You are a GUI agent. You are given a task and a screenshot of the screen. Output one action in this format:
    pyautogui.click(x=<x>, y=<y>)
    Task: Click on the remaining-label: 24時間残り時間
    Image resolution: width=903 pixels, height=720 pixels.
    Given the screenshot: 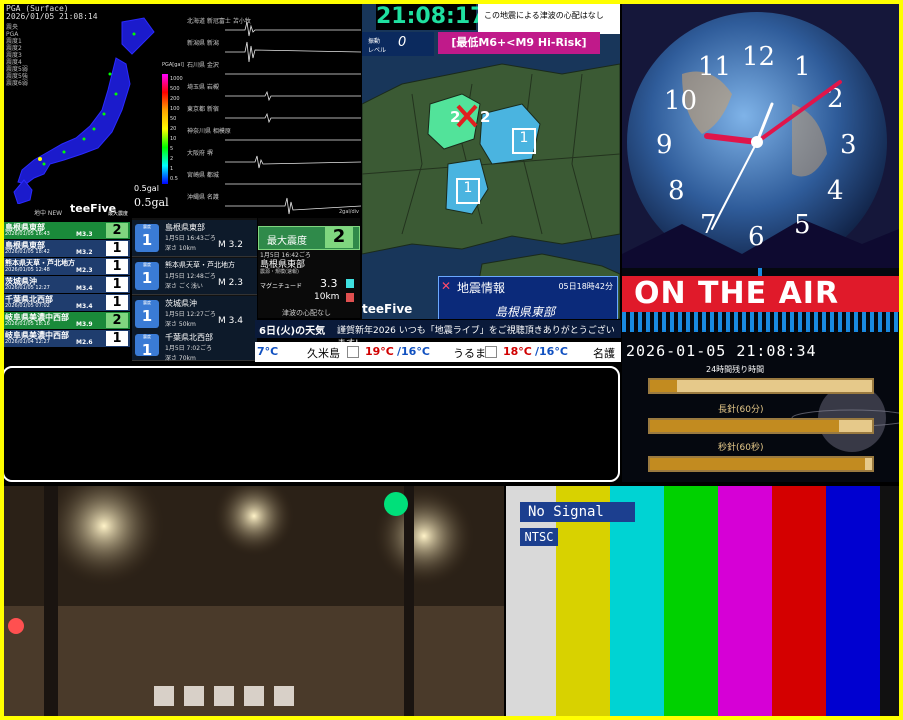 What is the action you would take?
    pyautogui.click(x=735, y=369)
    